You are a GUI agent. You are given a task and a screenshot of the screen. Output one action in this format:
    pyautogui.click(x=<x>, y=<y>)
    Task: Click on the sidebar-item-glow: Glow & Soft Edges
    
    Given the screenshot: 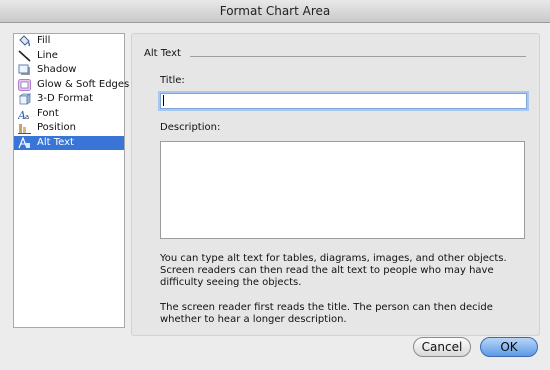 What is the action you would take?
    pyautogui.click(x=71, y=85)
    